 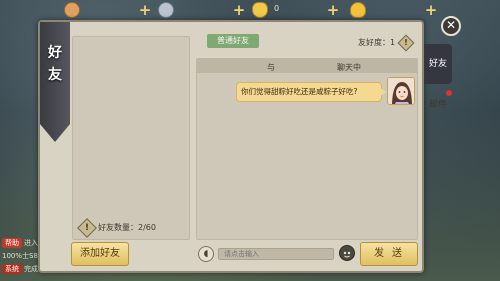 I want to click on add-copper-button: +, so click(x=145, y=10).